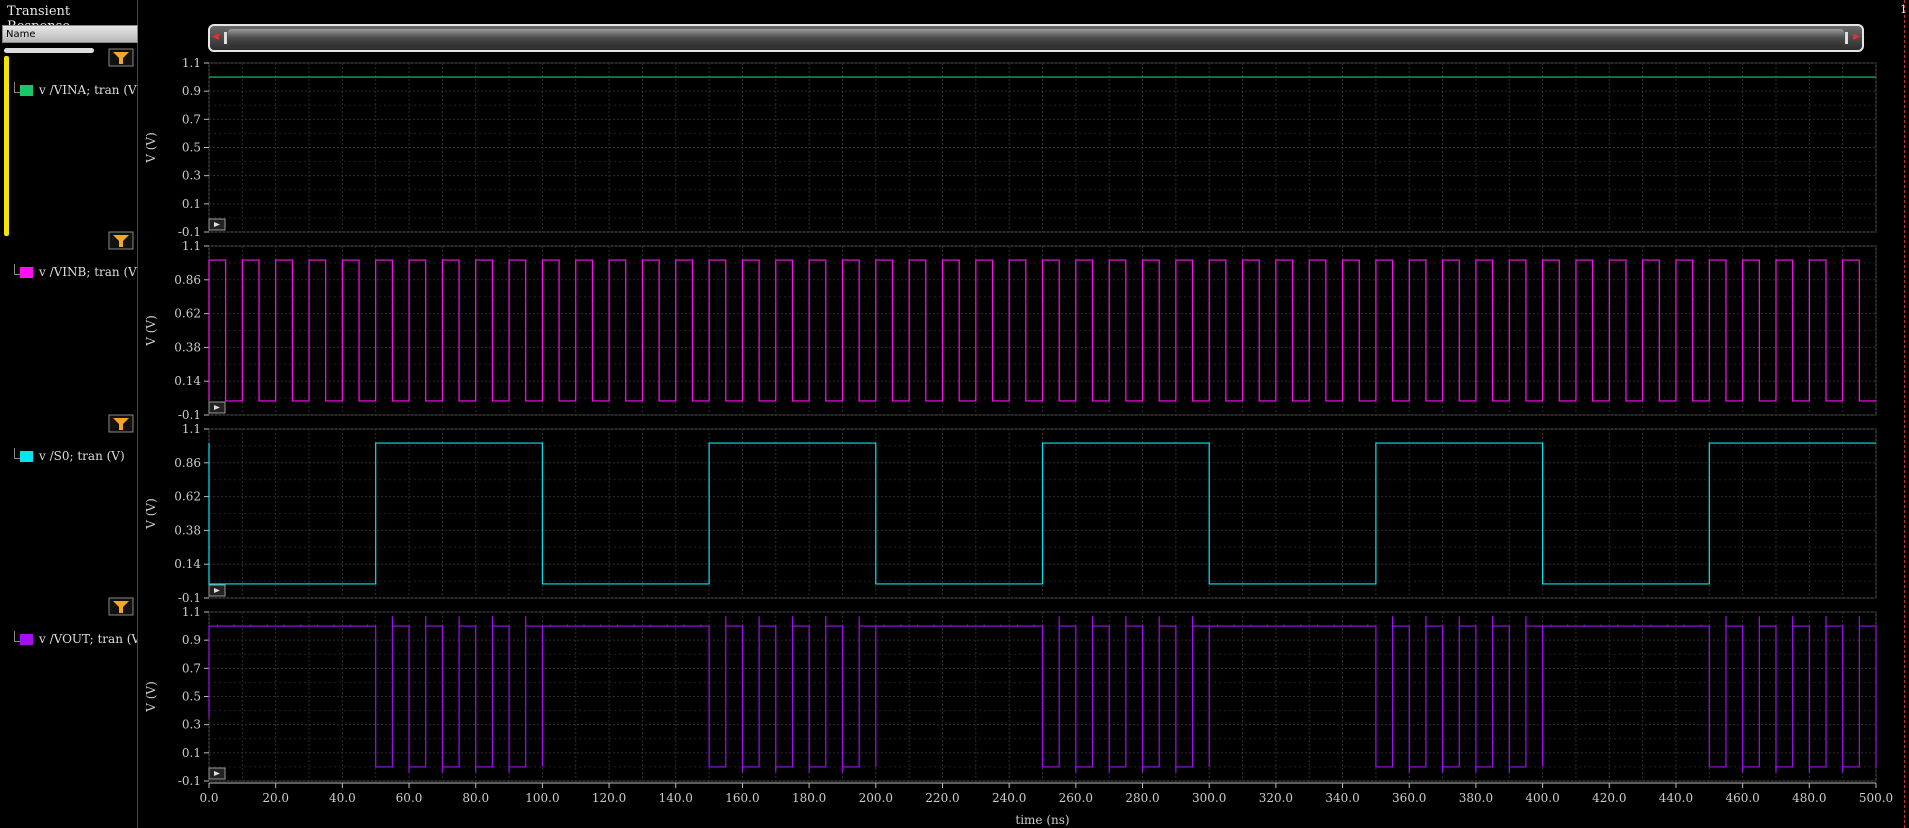  What do you see at coordinates (1809, 798) in the screenshot?
I see `x-tick-label: 480.0` at bounding box center [1809, 798].